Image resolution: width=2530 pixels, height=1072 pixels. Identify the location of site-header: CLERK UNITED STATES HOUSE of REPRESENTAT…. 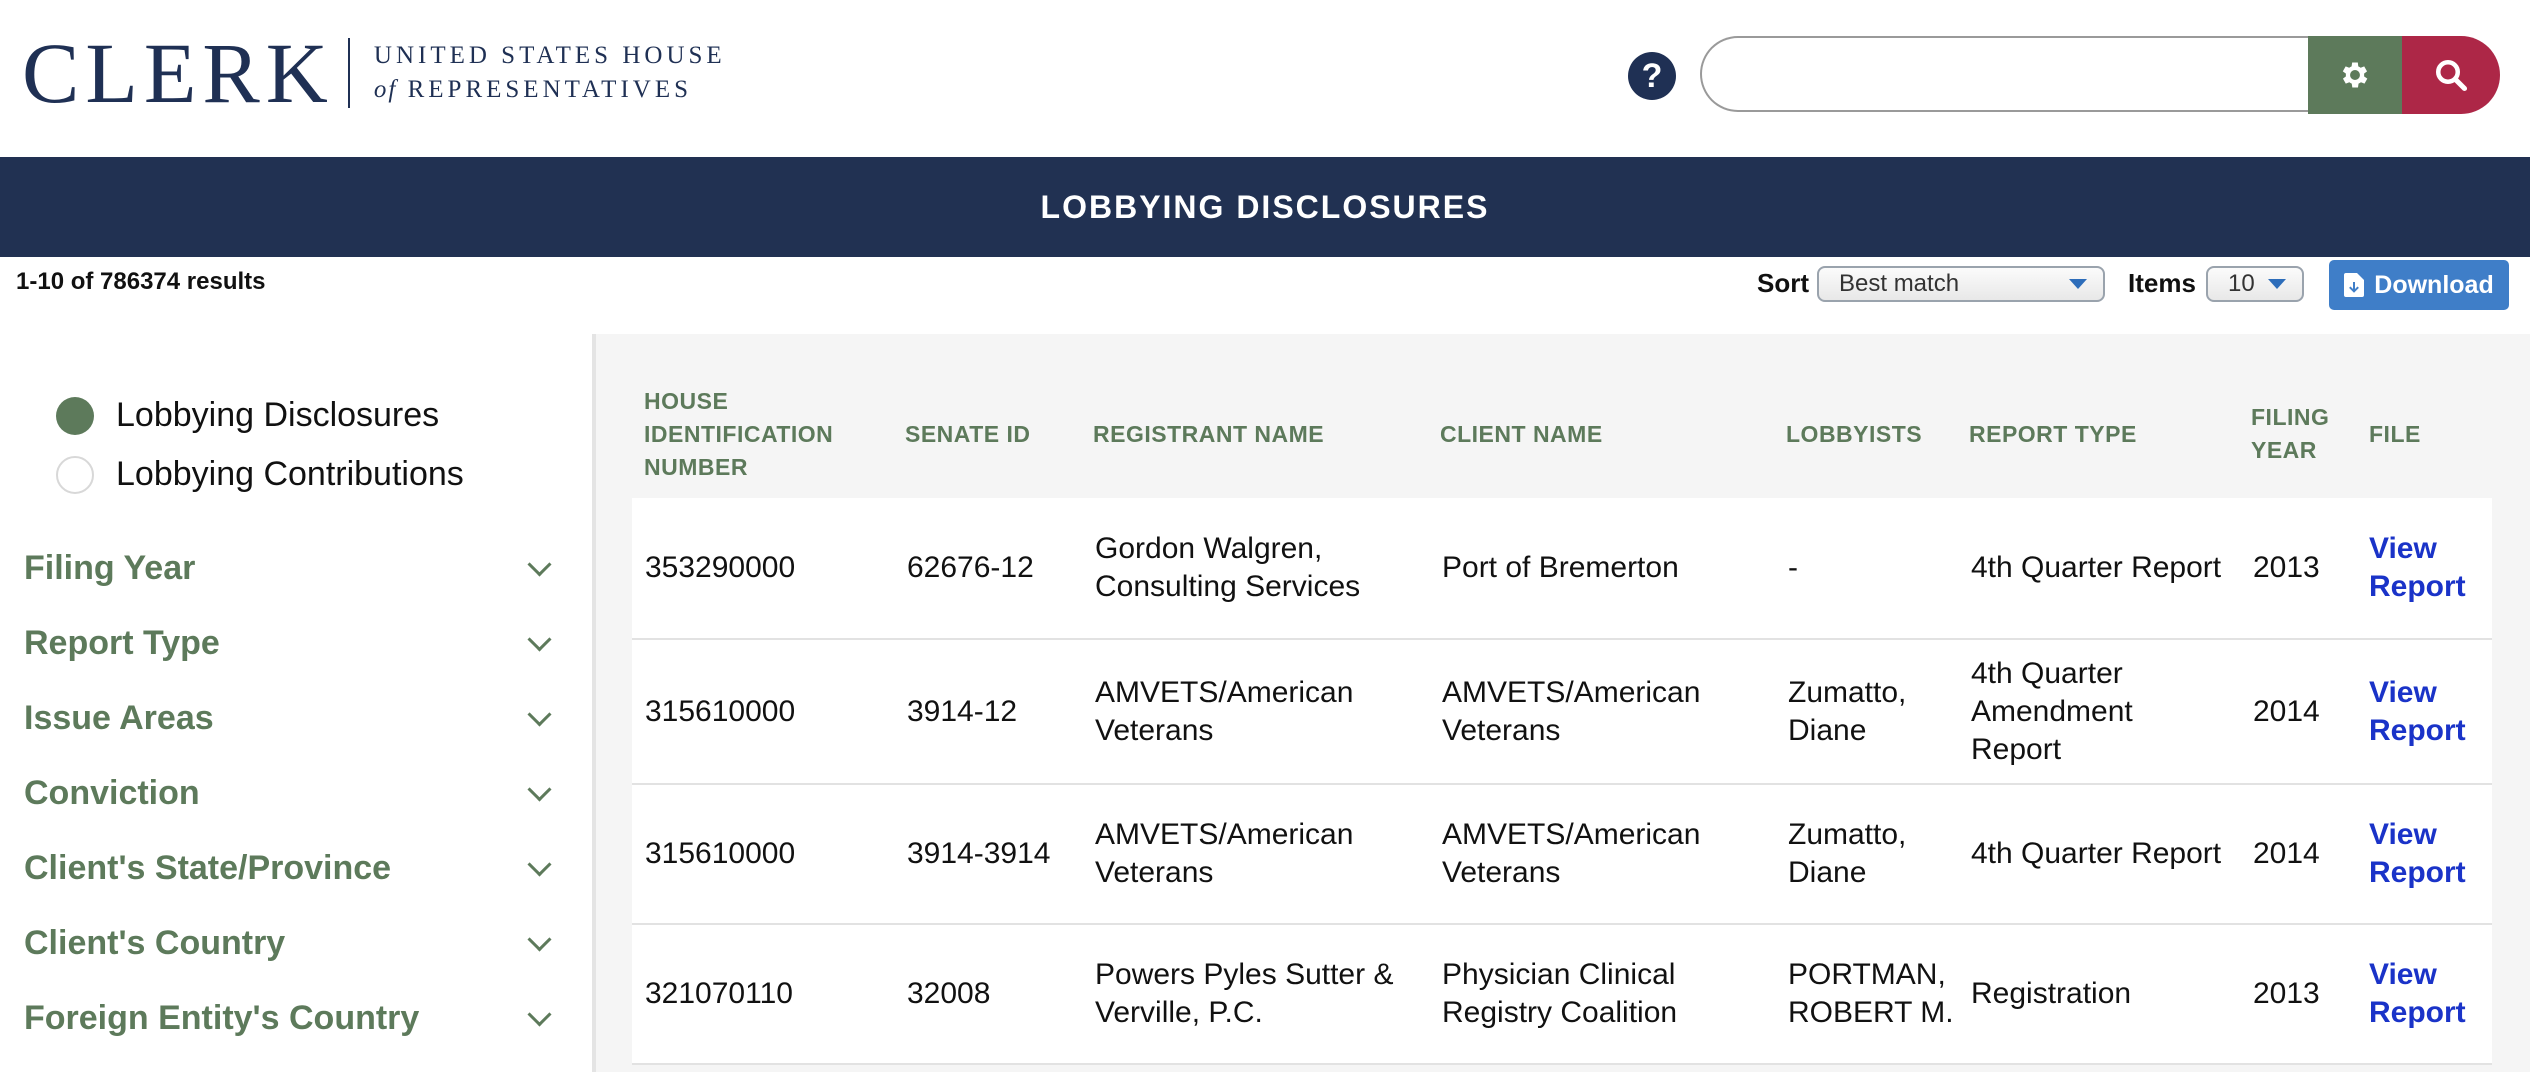
(1265, 78).